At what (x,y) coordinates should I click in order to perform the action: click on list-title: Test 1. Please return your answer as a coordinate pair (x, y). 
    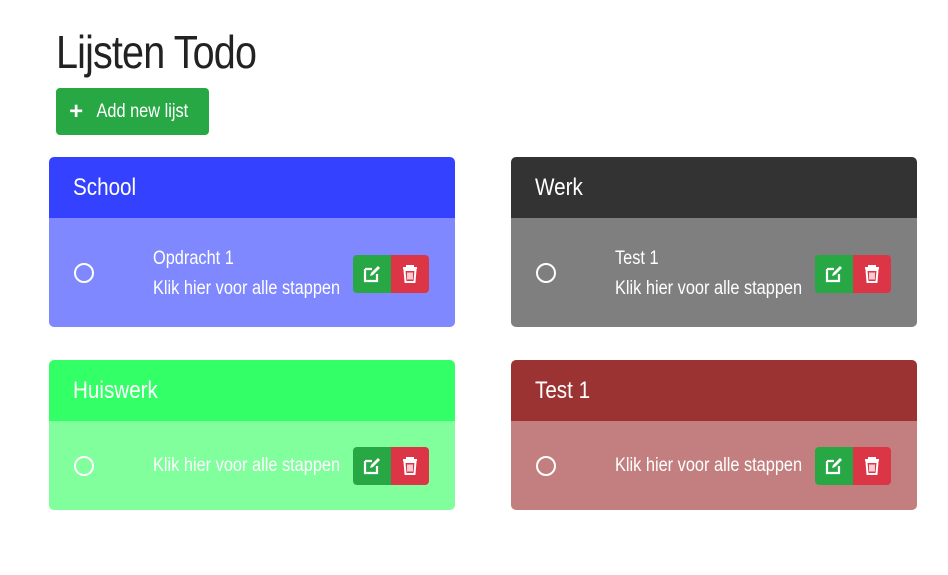
    Looking at the image, I should click on (563, 390).